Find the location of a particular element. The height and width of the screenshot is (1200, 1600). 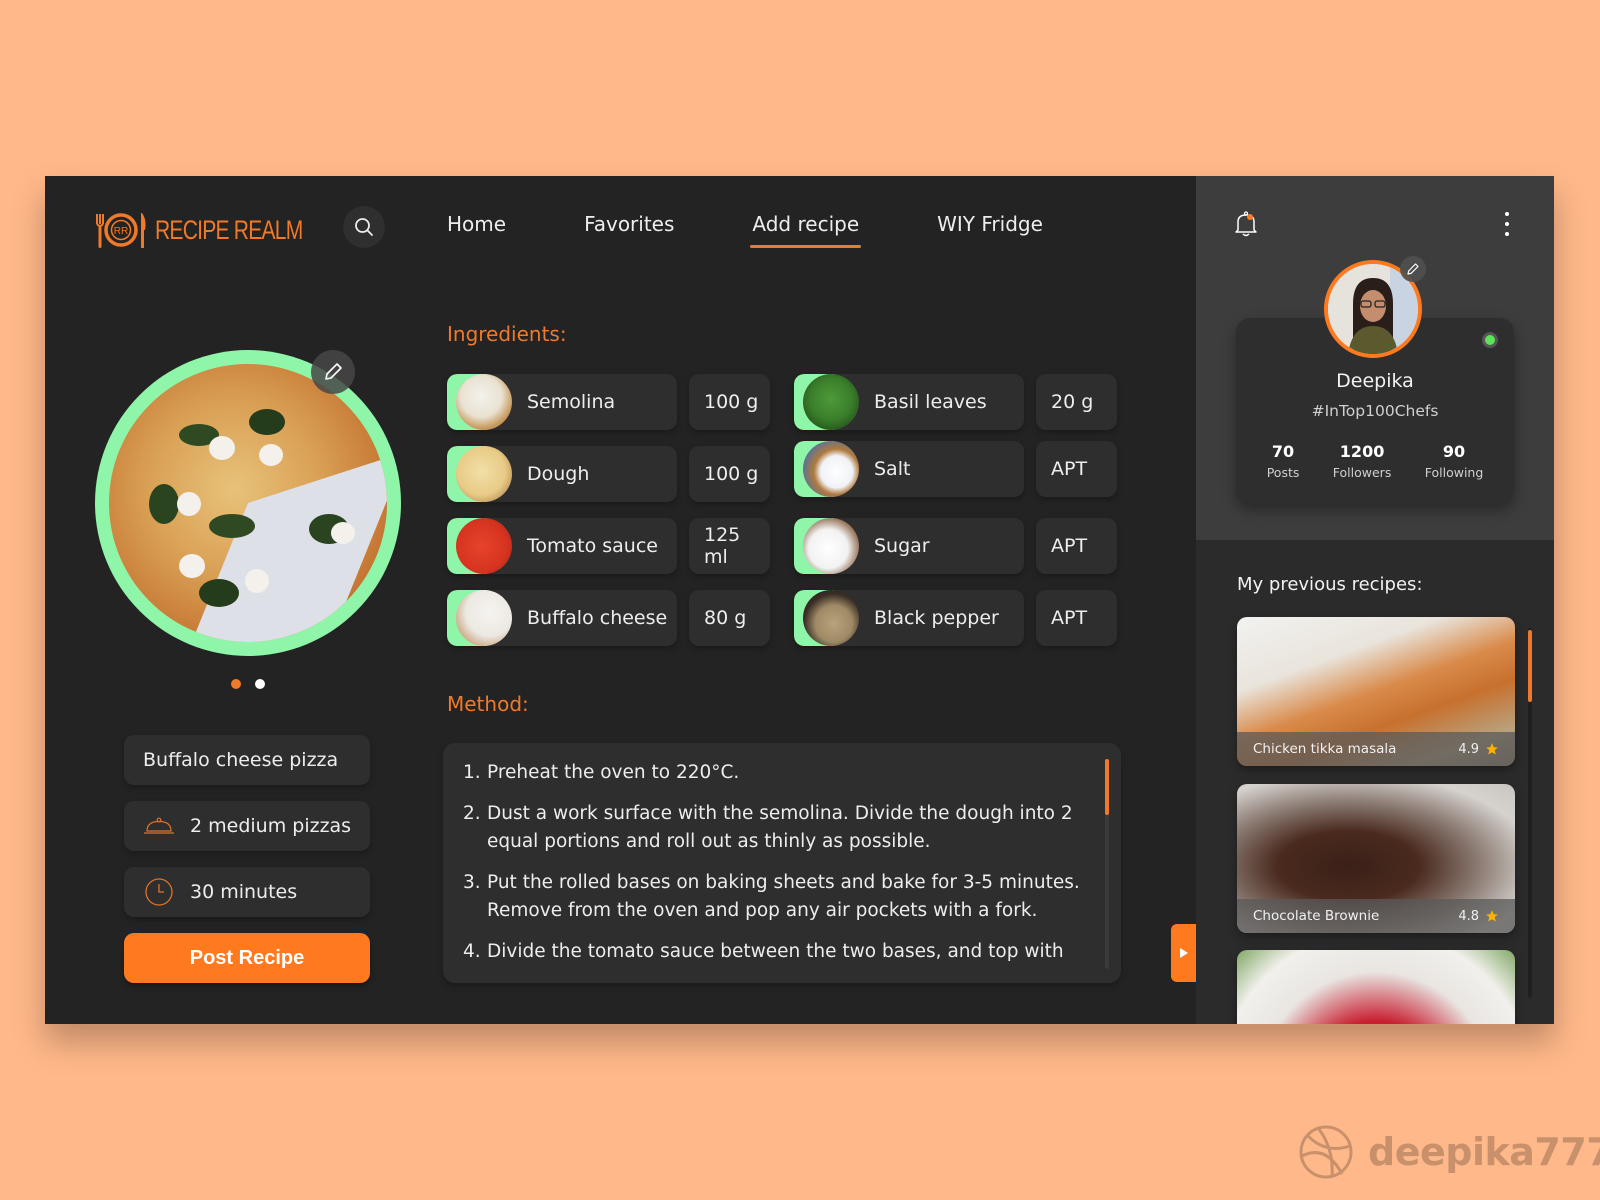

ingredient-name-field: Tomato sauce is located at coordinates (562, 546).